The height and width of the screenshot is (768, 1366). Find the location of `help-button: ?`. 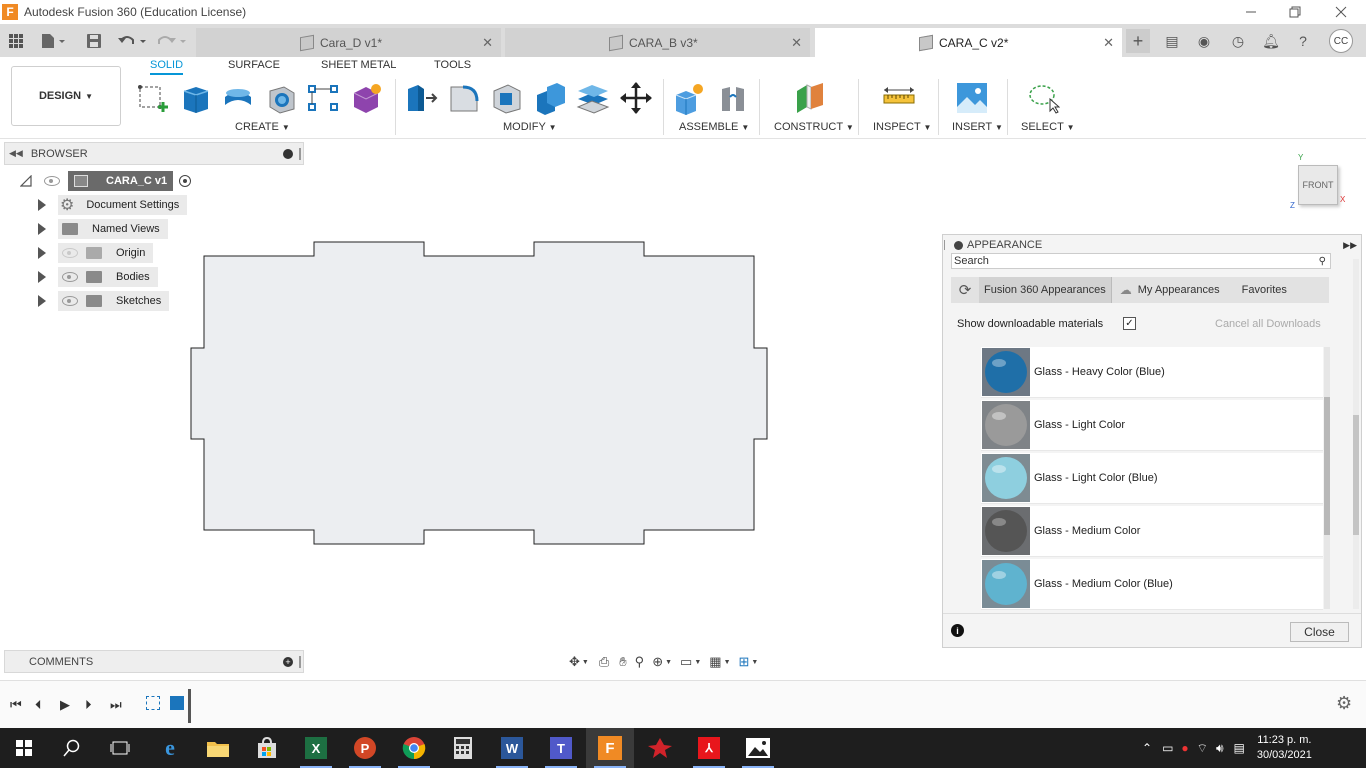

help-button: ? is located at coordinates (1303, 41).